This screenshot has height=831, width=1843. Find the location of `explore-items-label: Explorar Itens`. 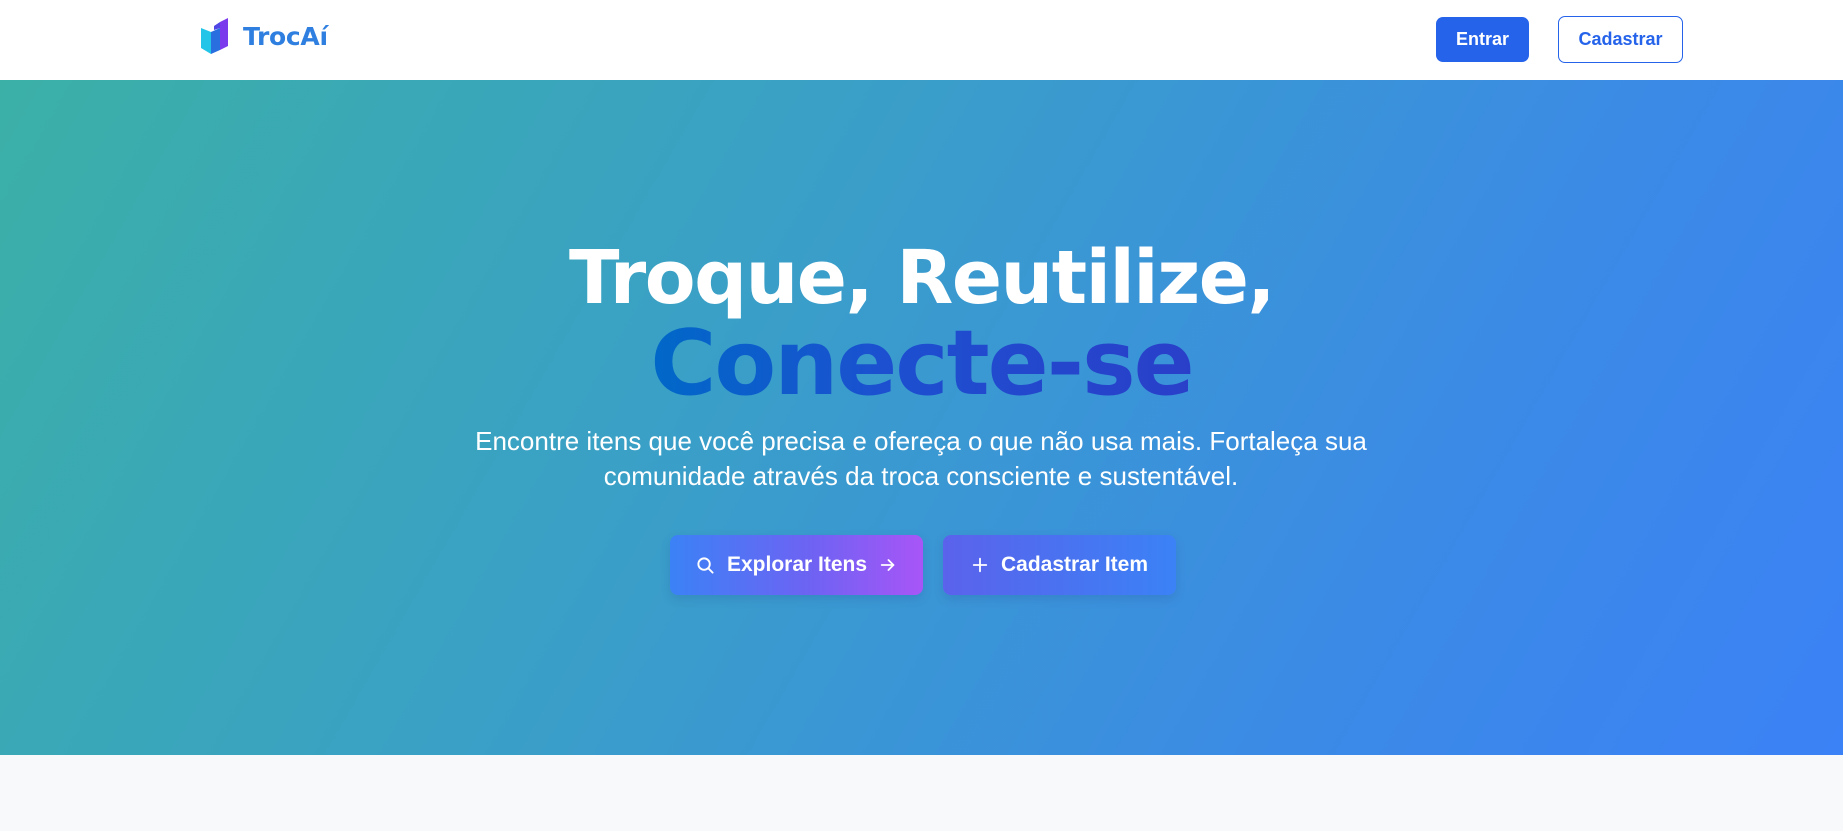

explore-items-label: Explorar Itens is located at coordinates (797, 564).